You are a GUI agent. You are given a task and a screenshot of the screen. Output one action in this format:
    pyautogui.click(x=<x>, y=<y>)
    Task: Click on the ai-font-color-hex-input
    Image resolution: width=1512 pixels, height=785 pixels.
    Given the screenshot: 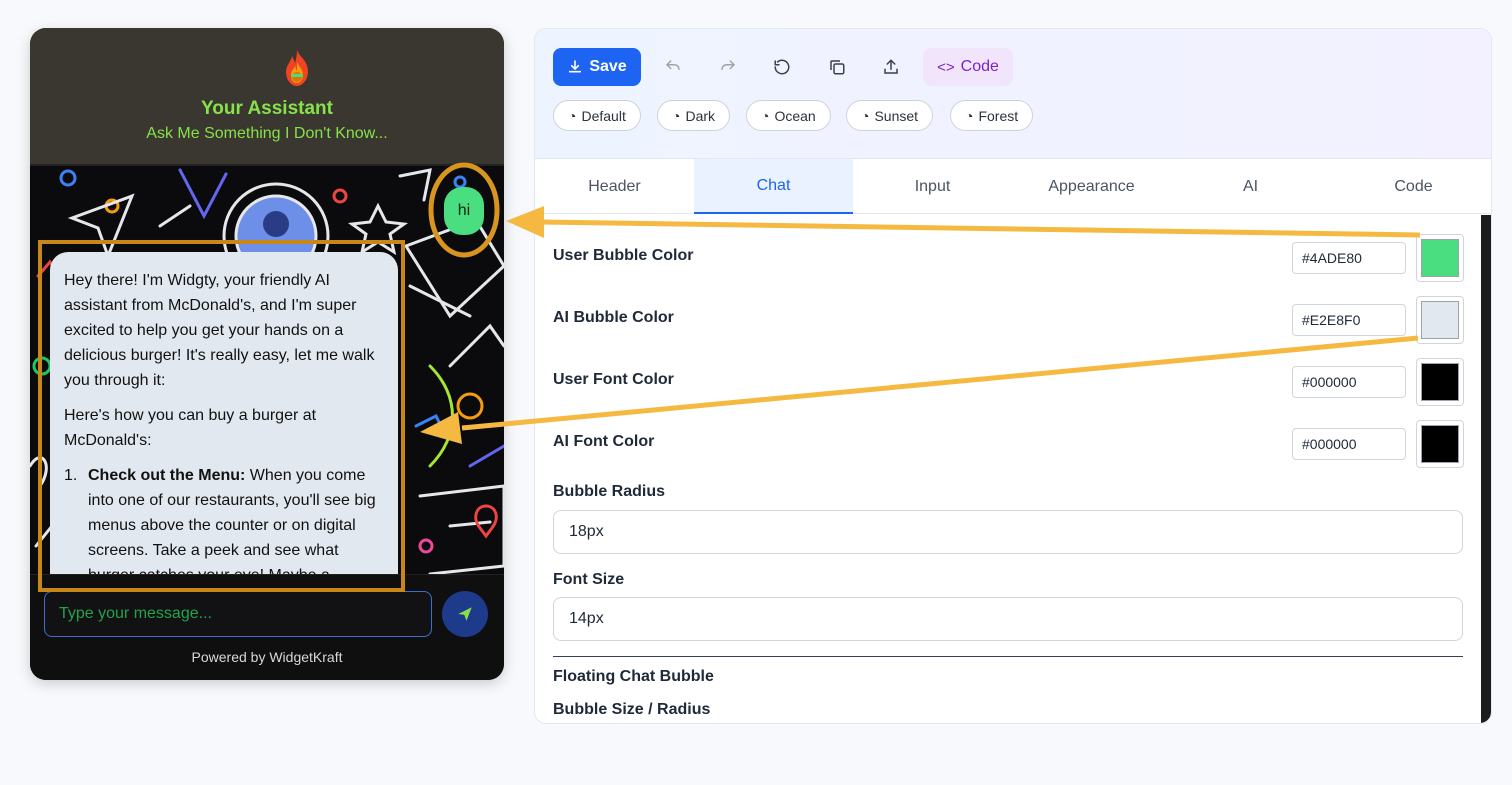 What is the action you would take?
    pyautogui.click(x=1349, y=444)
    